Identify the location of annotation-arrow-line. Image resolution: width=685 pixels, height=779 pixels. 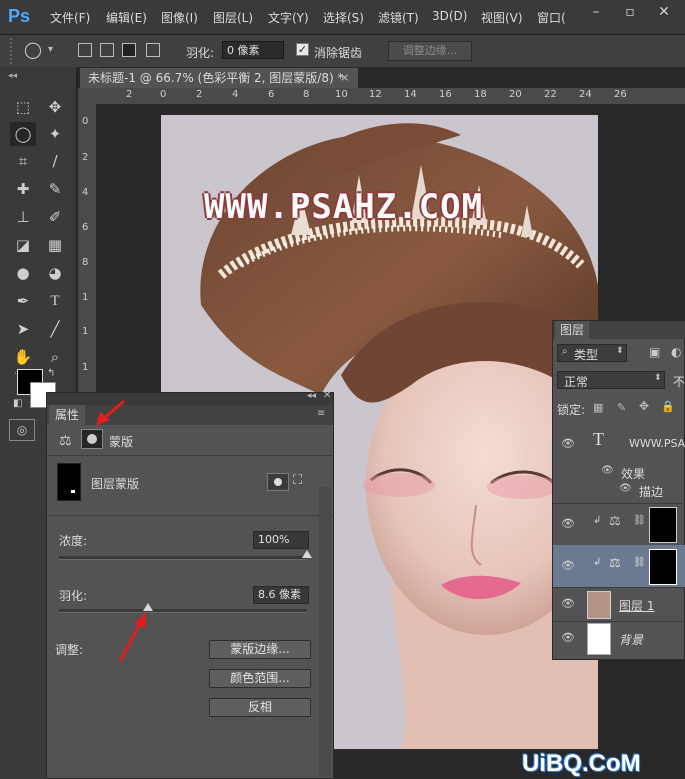
(130, 641).